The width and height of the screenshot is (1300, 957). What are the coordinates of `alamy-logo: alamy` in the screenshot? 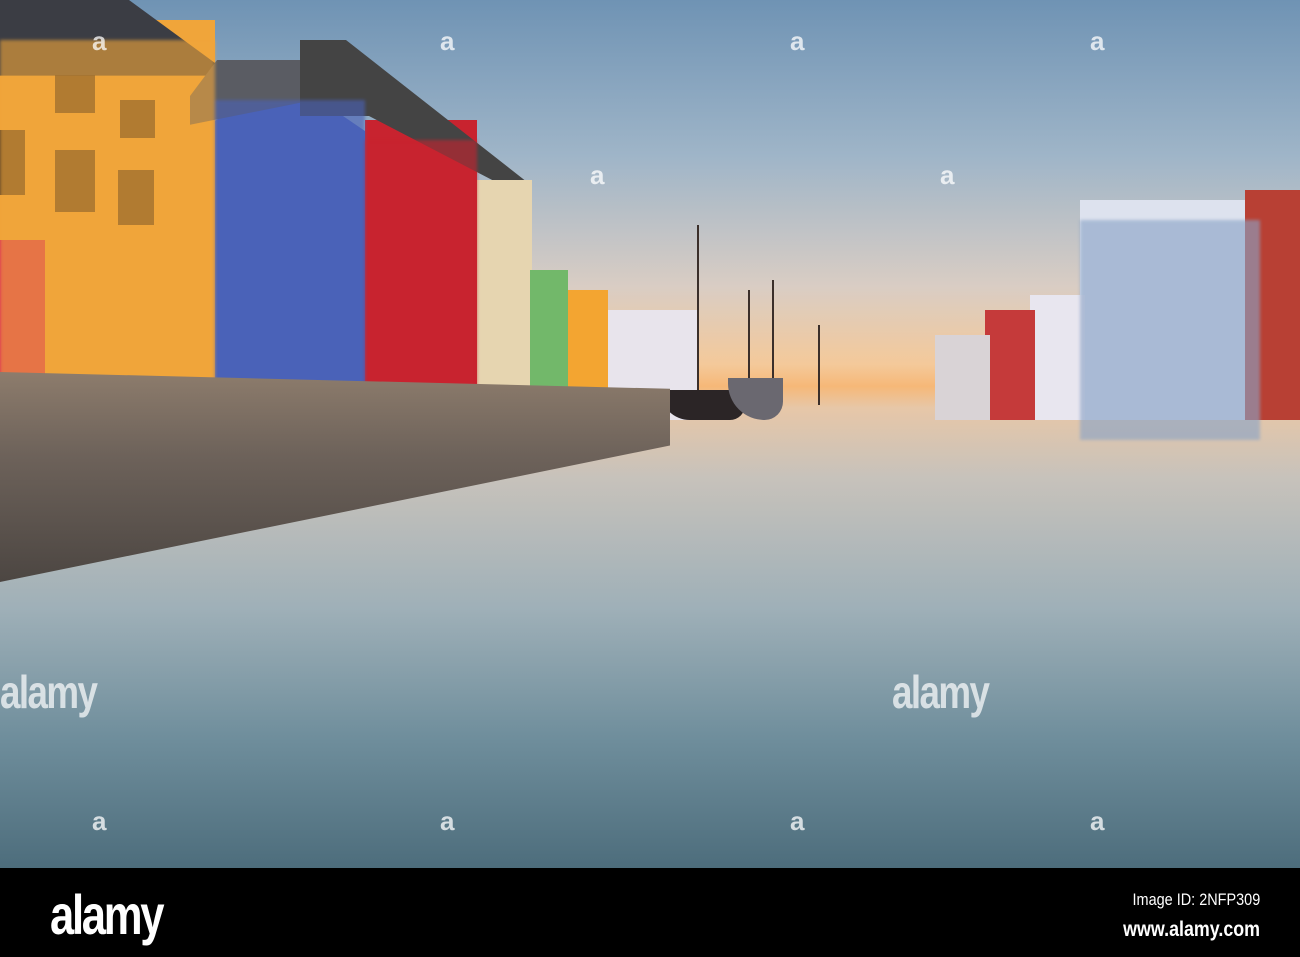 It's located at (107, 914).